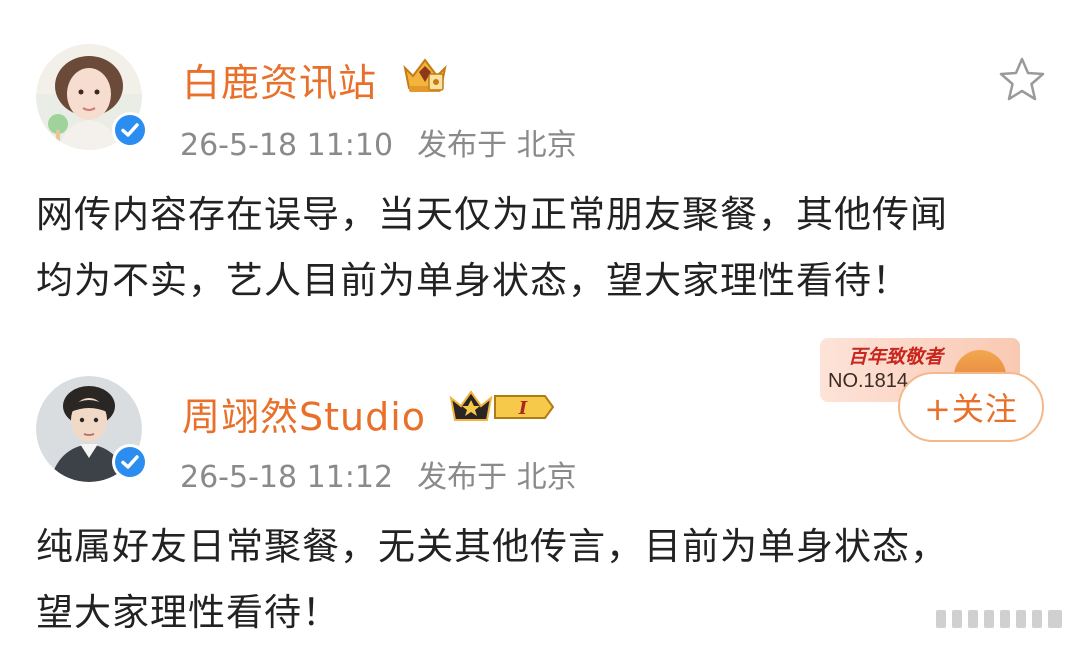 This screenshot has height=658, width=1080. What do you see at coordinates (523, 408) in the screenshot?
I see `level-badge-text: I` at bounding box center [523, 408].